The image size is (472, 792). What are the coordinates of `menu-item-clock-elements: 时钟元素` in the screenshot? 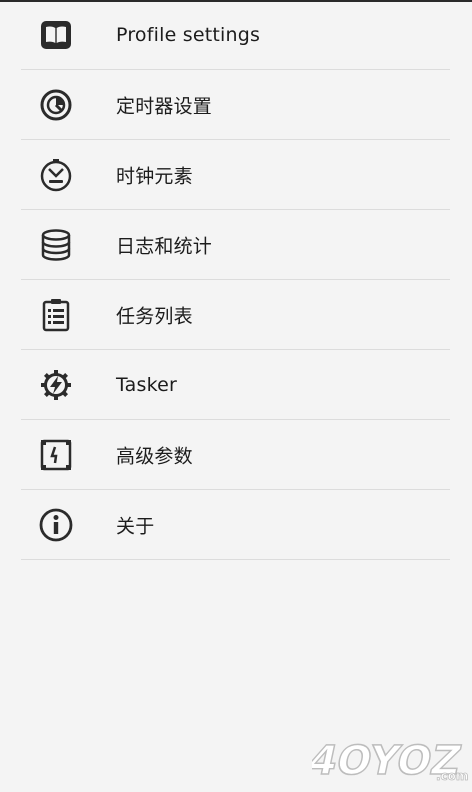 It's located at (236, 175).